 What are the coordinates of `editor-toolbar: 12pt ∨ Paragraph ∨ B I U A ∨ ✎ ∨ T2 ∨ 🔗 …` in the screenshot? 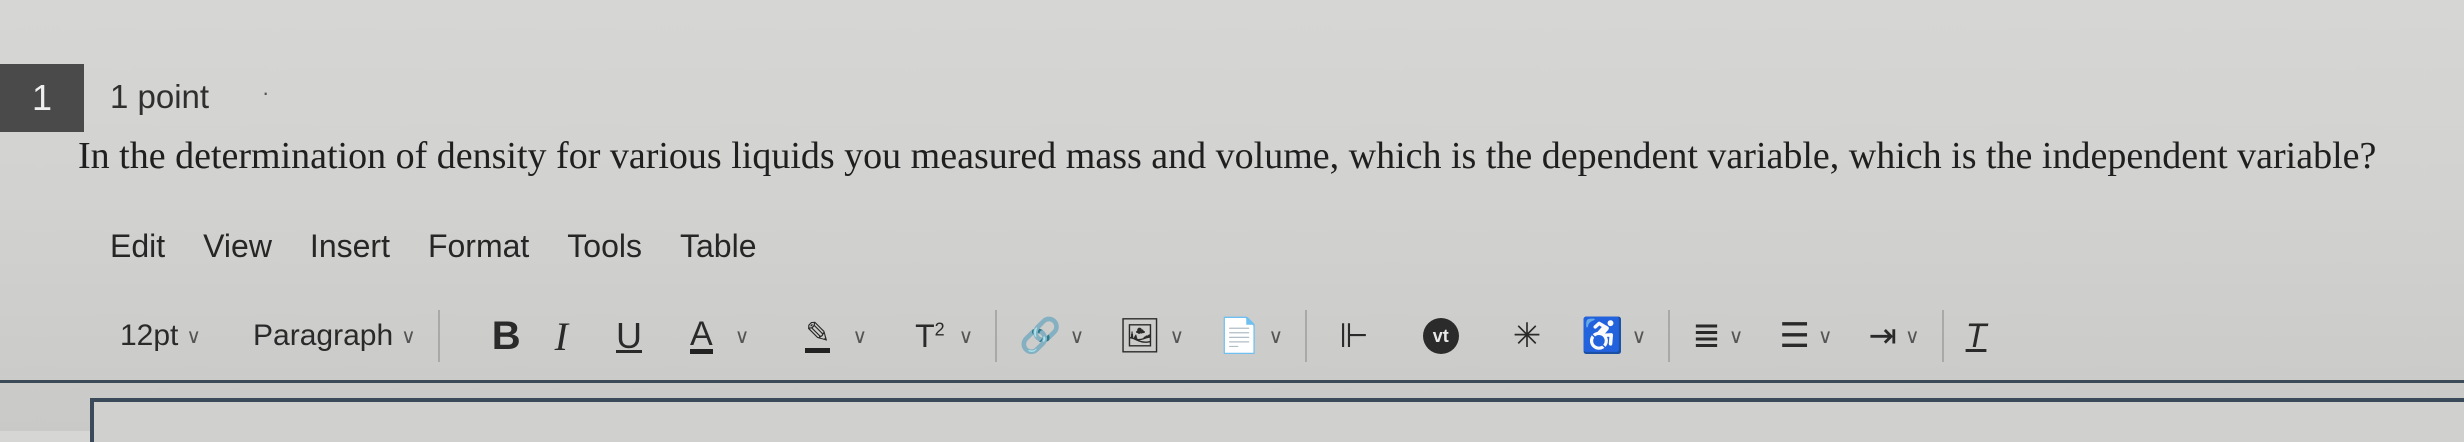 It's located at (1292, 336).